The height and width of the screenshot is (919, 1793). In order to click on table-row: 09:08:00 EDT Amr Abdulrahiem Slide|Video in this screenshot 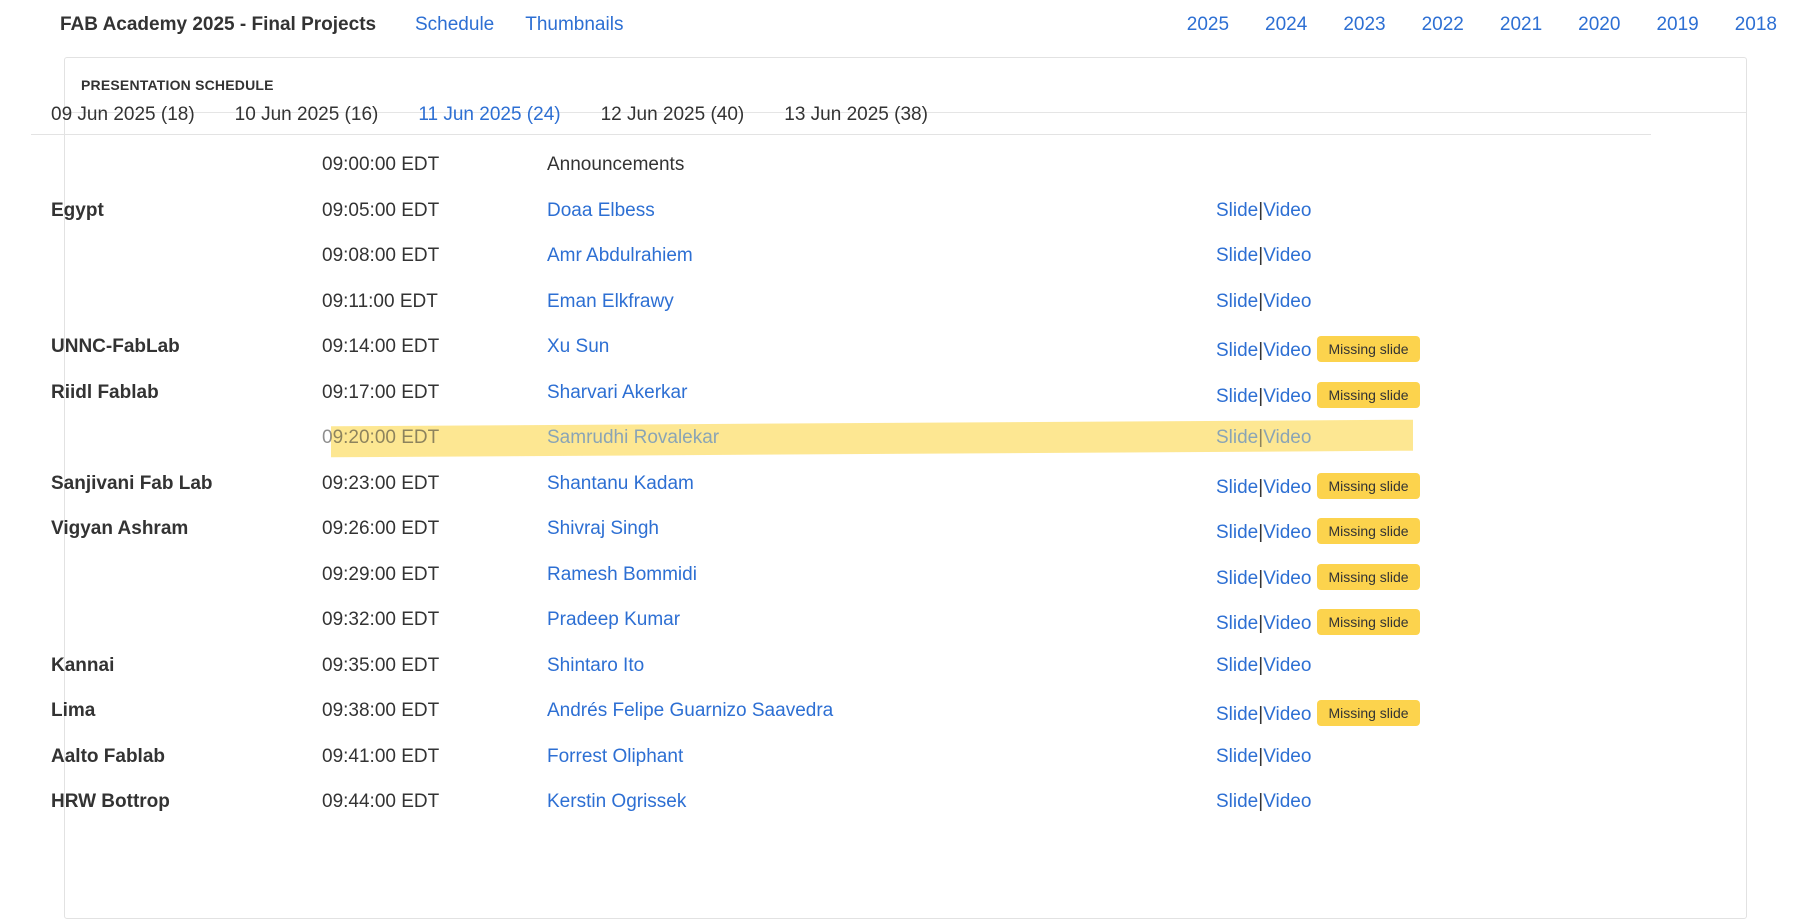, I will do `click(841, 257)`.